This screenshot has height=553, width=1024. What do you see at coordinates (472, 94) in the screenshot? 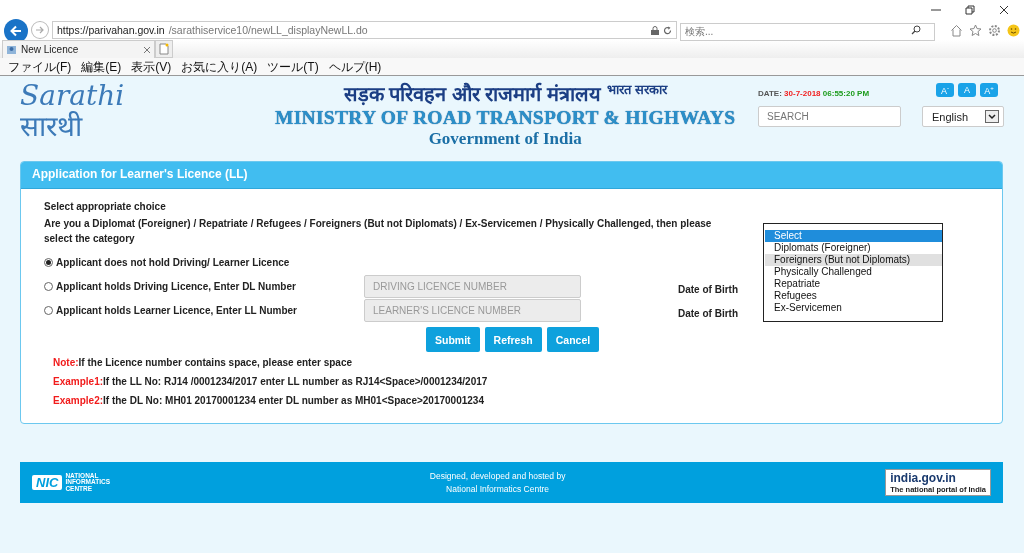
I see `ministry-hindi-title: सड़क परिवहन और राजमार्ग मंत्रालय` at bounding box center [472, 94].